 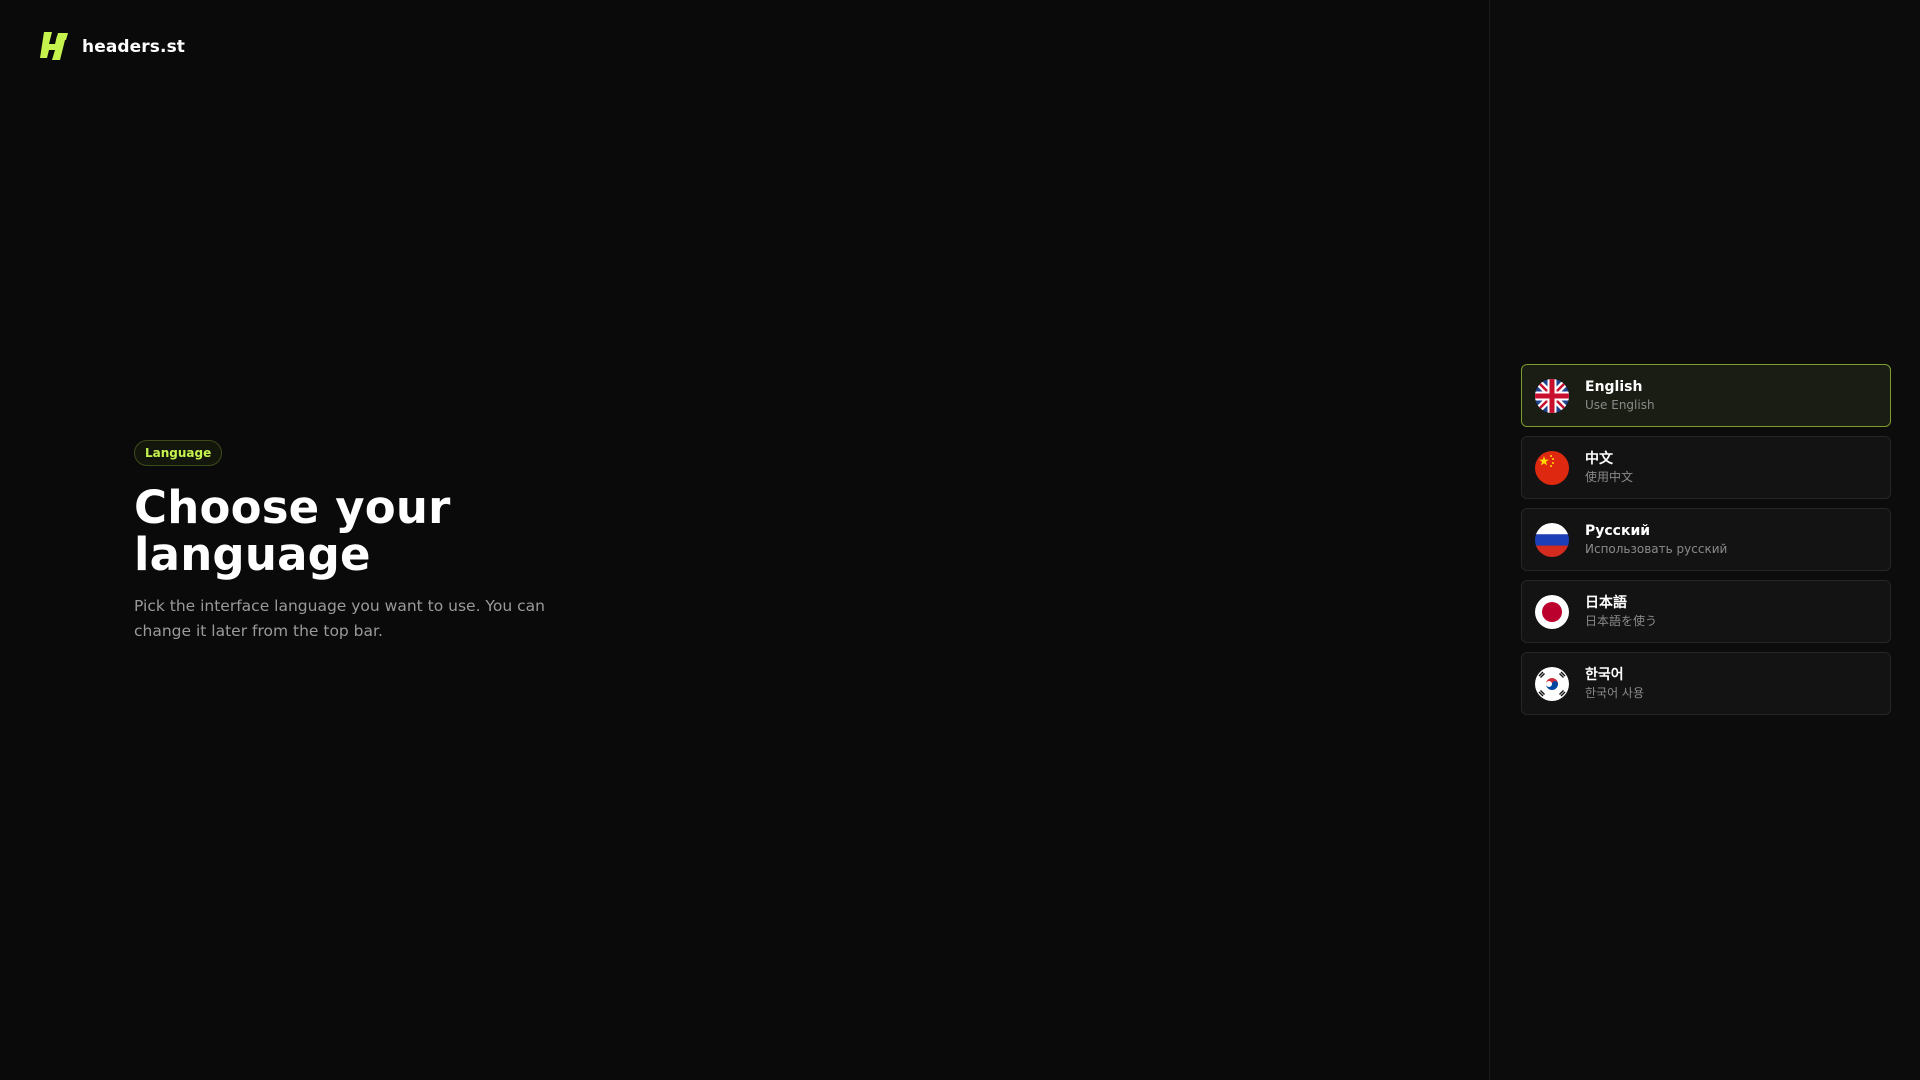 What do you see at coordinates (1552, 539) in the screenshot?
I see `russia-flag-icon` at bounding box center [1552, 539].